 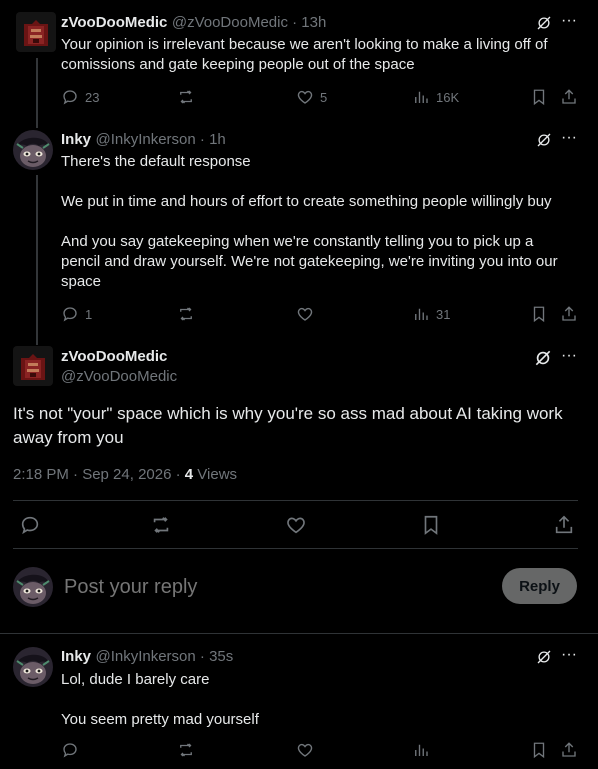 What do you see at coordinates (80, 97) in the screenshot?
I see `reply-button: 23` at bounding box center [80, 97].